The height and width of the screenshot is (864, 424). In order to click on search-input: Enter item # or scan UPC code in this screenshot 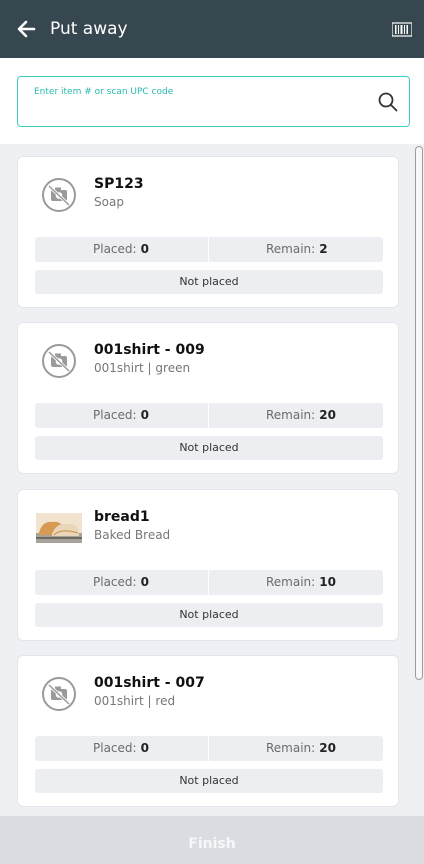, I will do `click(213, 101)`.